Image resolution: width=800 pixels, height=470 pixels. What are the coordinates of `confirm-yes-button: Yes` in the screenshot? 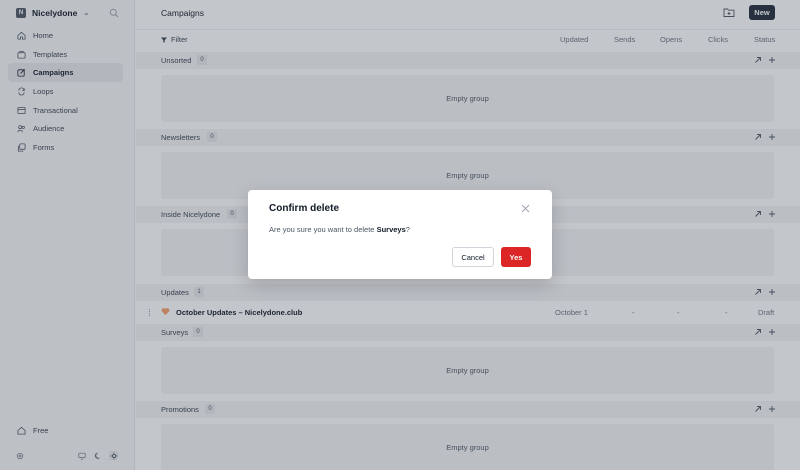 It's located at (516, 257).